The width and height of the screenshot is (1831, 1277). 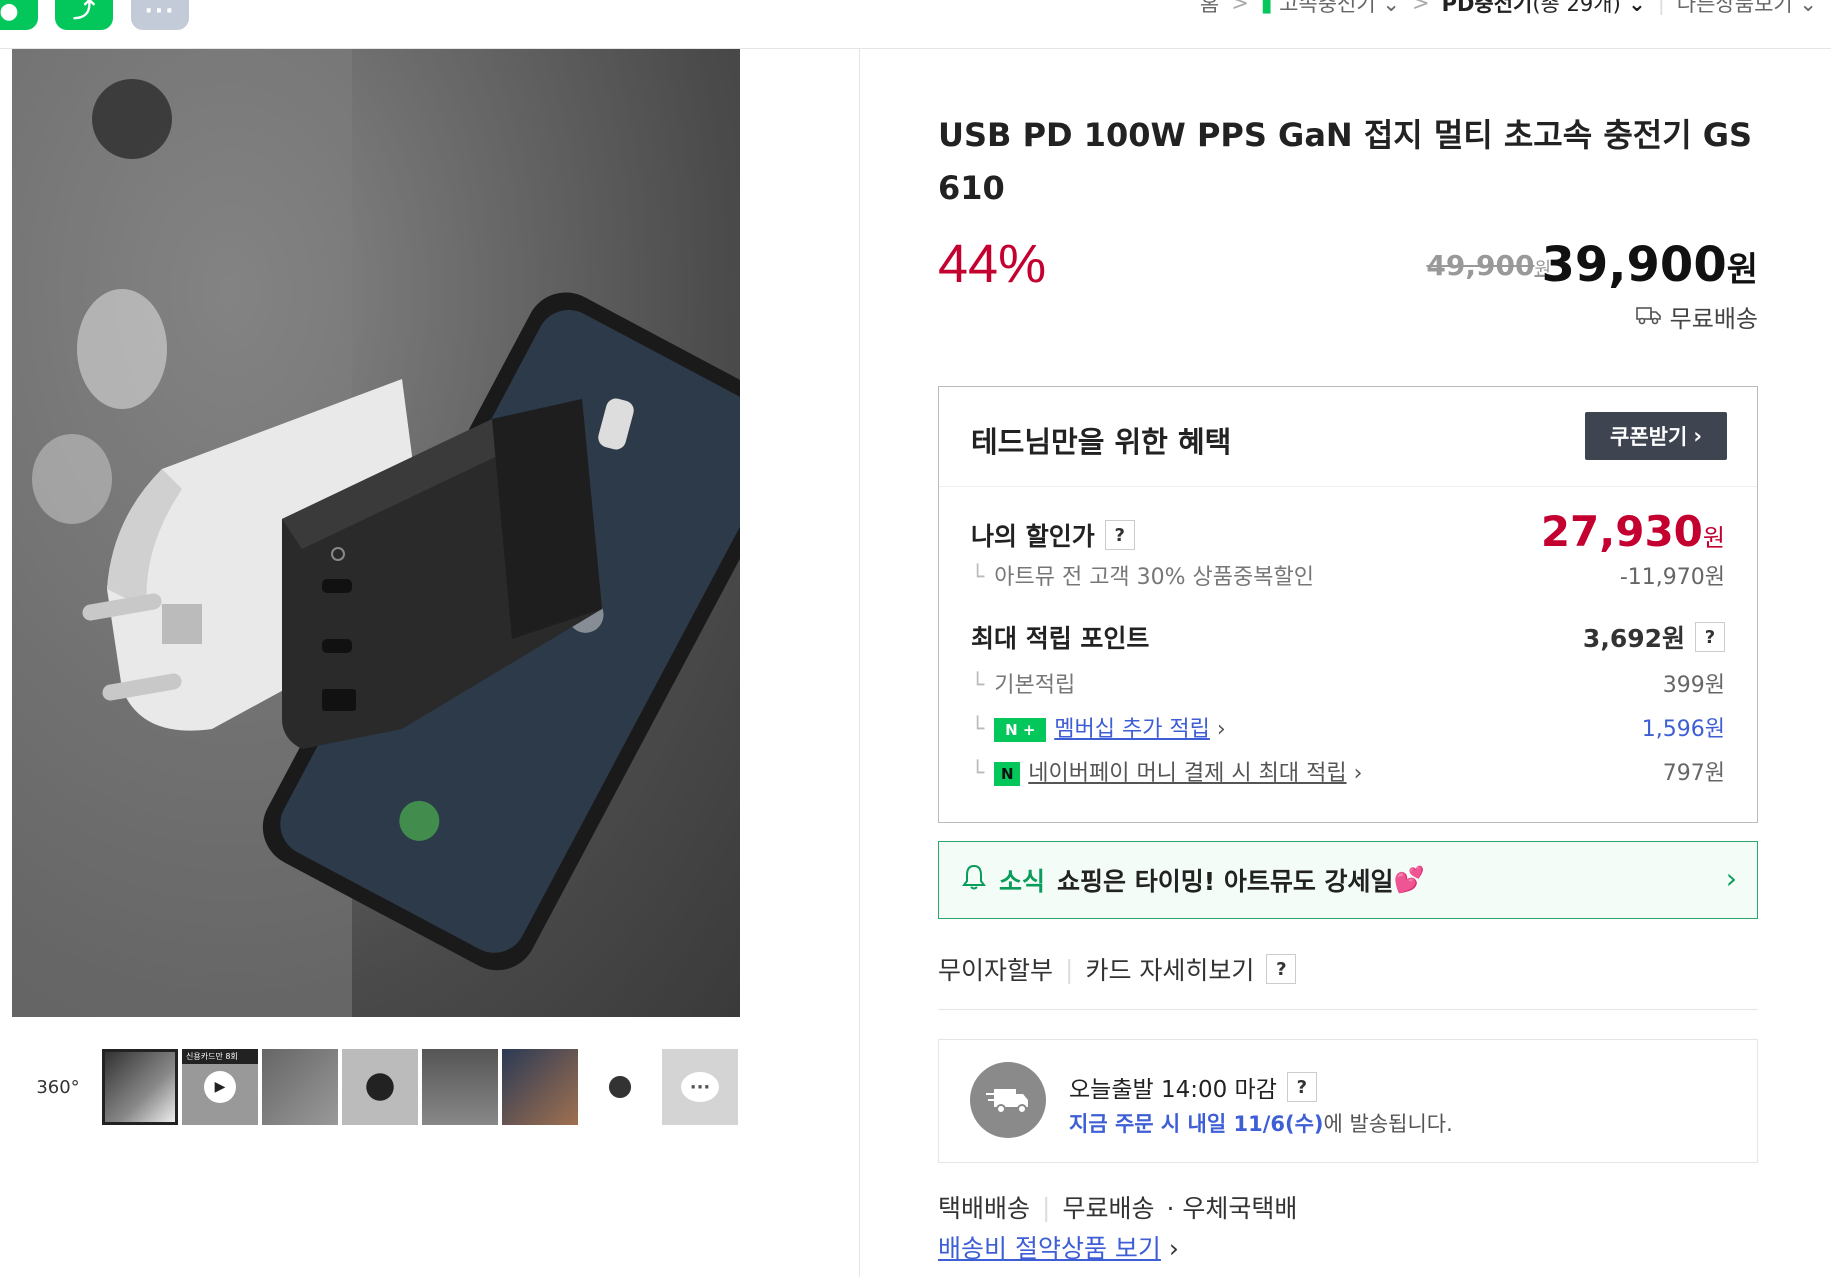 I want to click on notice-banner: 소식 쇼핑은 타이밍! 아트뮤도 강세일 💕 ›, so click(x=1348, y=880).